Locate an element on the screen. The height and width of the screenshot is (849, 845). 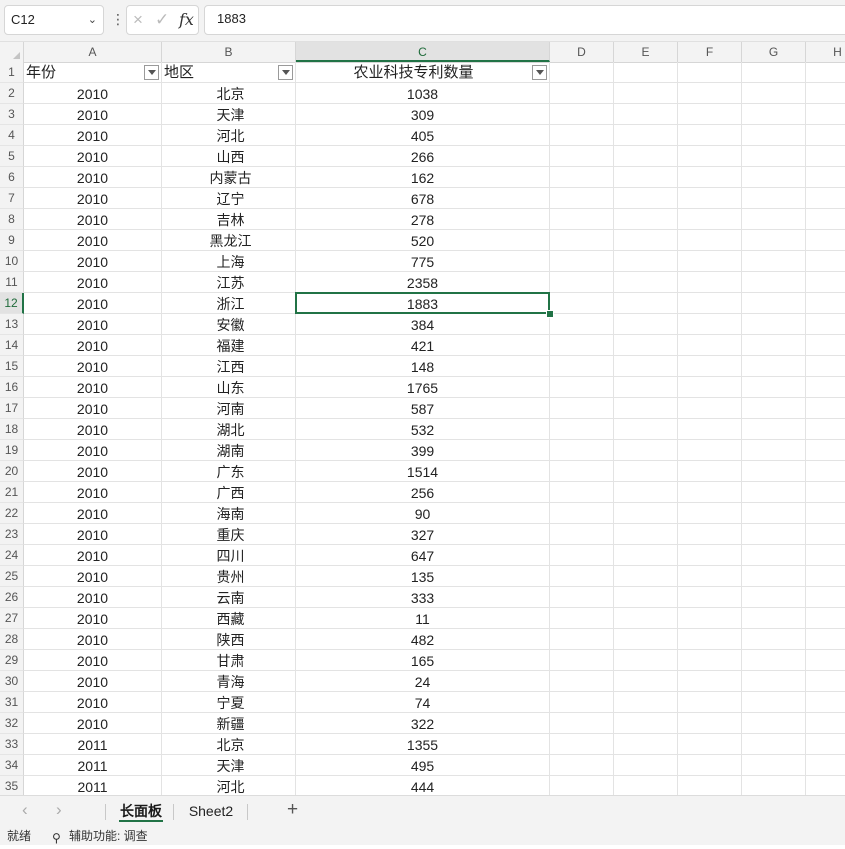
table-cell: 399 is located at coordinates (423, 450).